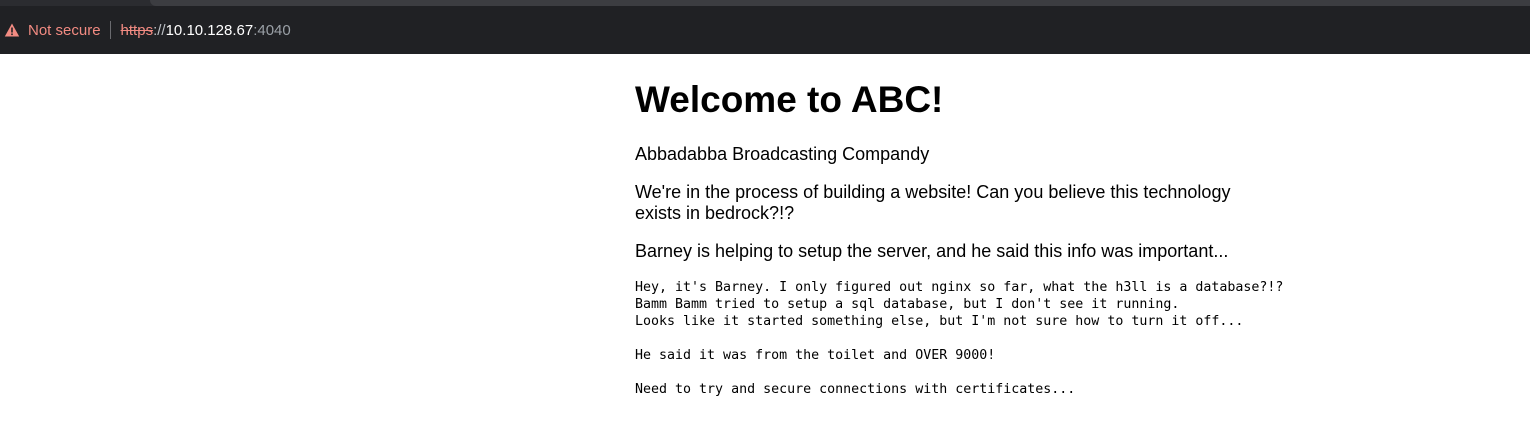 This screenshot has width=1530, height=437. What do you see at coordinates (110, 30) in the screenshot?
I see `address-separator` at bounding box center [110, 30].